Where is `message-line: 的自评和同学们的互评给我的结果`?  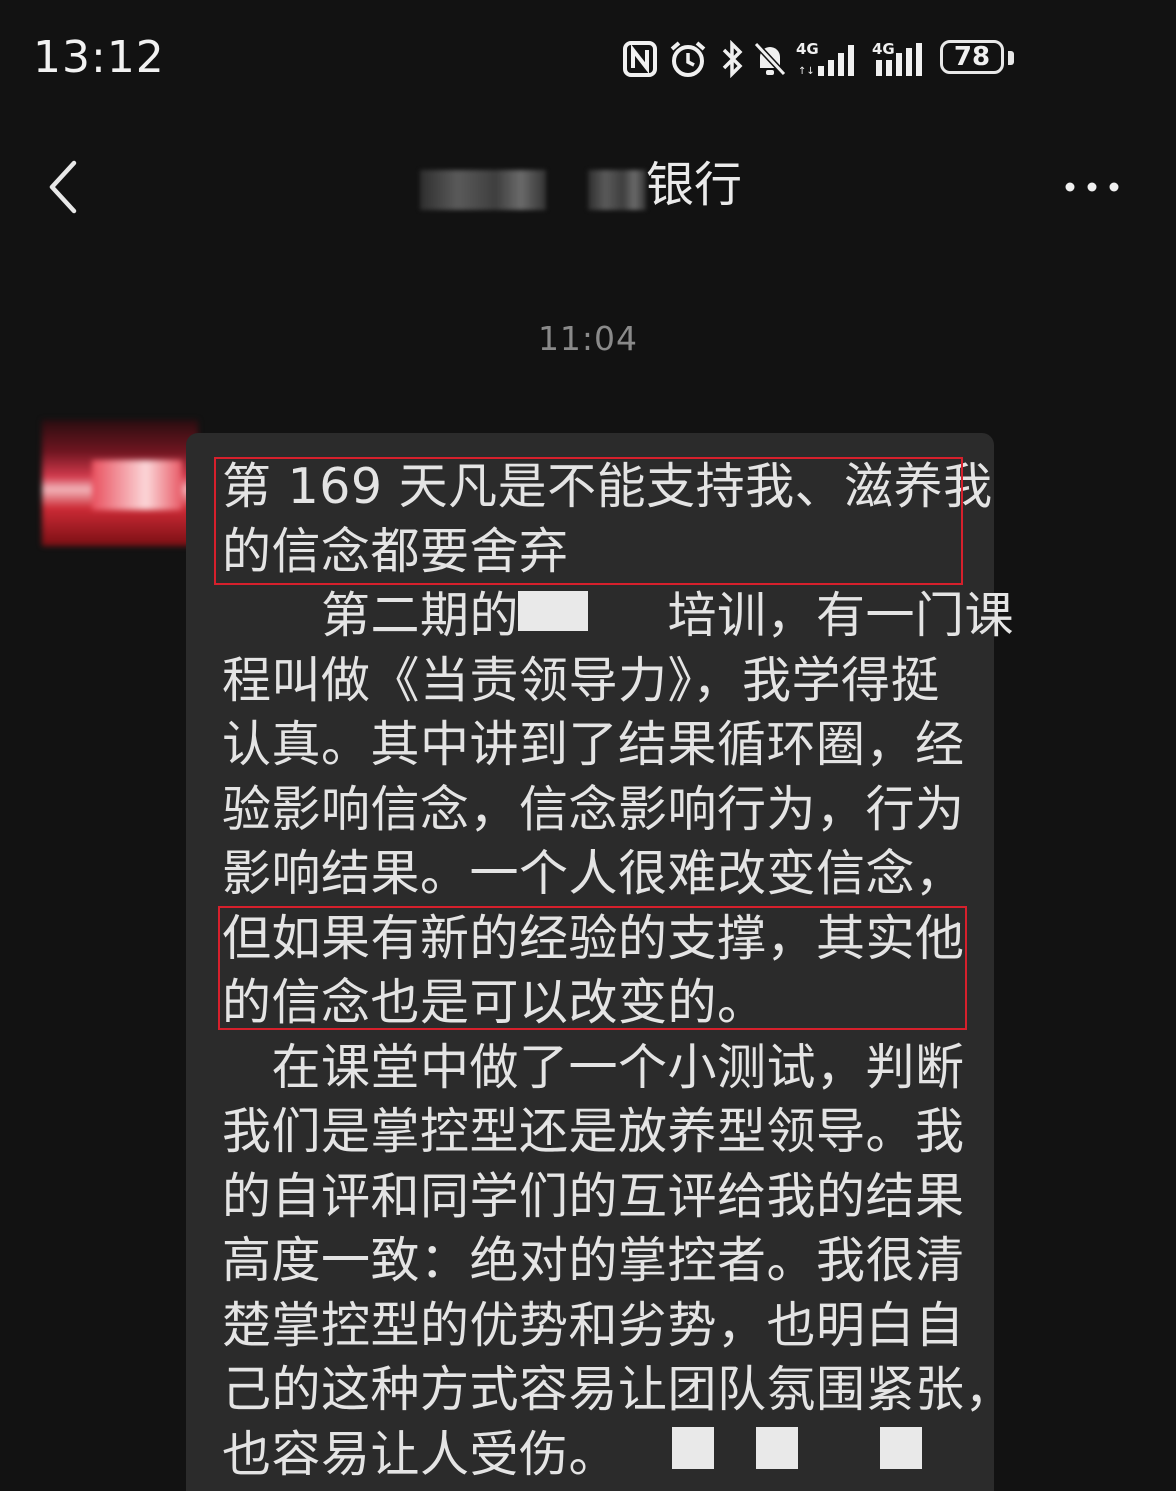 message-line: 的自评和同学们的互评给我的结果 is located at coordinates (593, 1196).